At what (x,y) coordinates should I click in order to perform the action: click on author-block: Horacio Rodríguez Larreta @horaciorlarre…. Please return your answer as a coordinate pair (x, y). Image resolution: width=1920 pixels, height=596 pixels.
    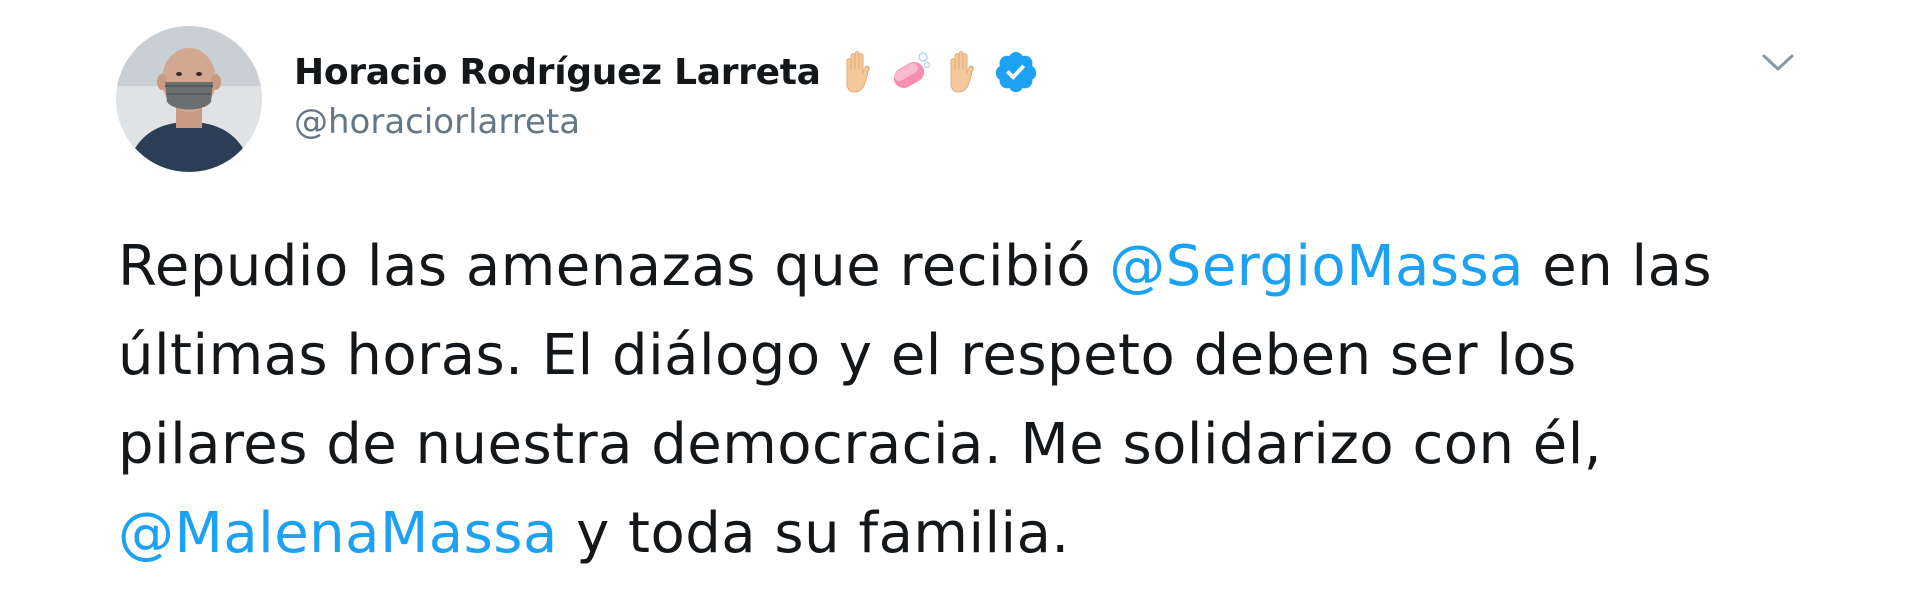
    Looking at the image, I should click on (666, 94).